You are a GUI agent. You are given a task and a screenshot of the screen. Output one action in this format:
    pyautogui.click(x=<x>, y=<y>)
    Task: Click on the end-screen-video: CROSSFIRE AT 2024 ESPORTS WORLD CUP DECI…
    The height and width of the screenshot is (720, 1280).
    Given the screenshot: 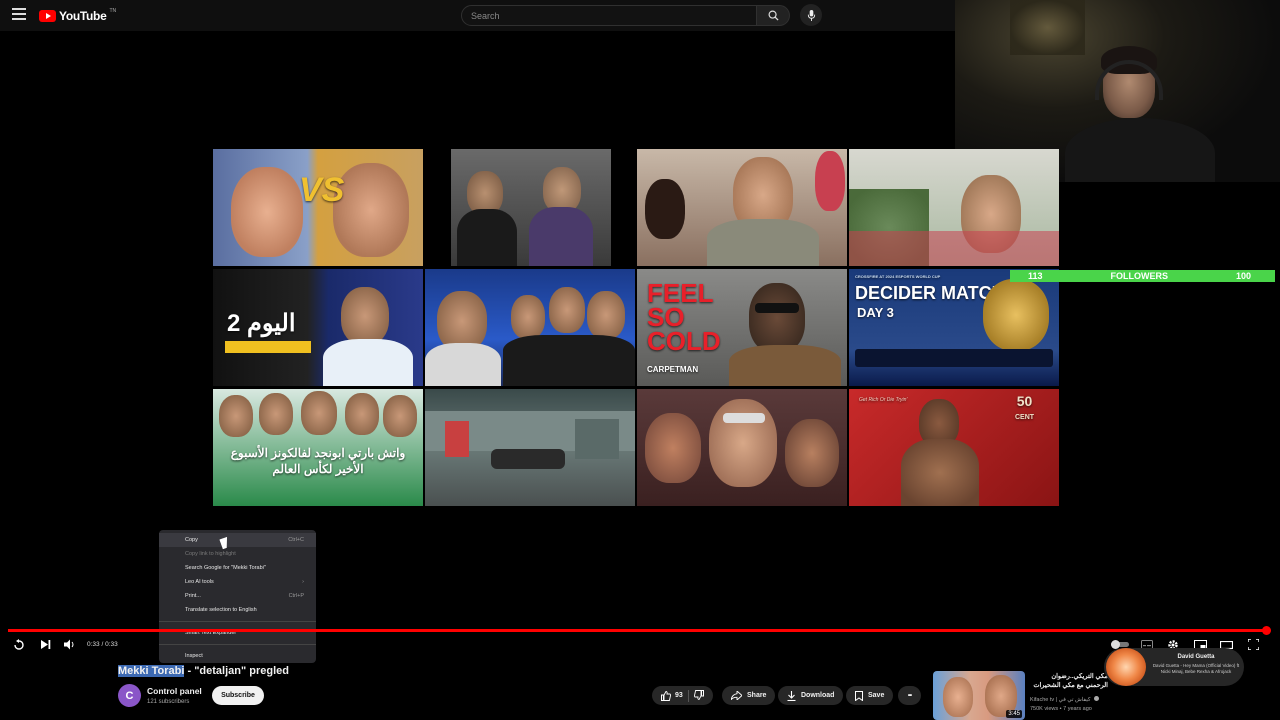 What is the action you would take?
    pyautogui.click(x=954, y=327)
    